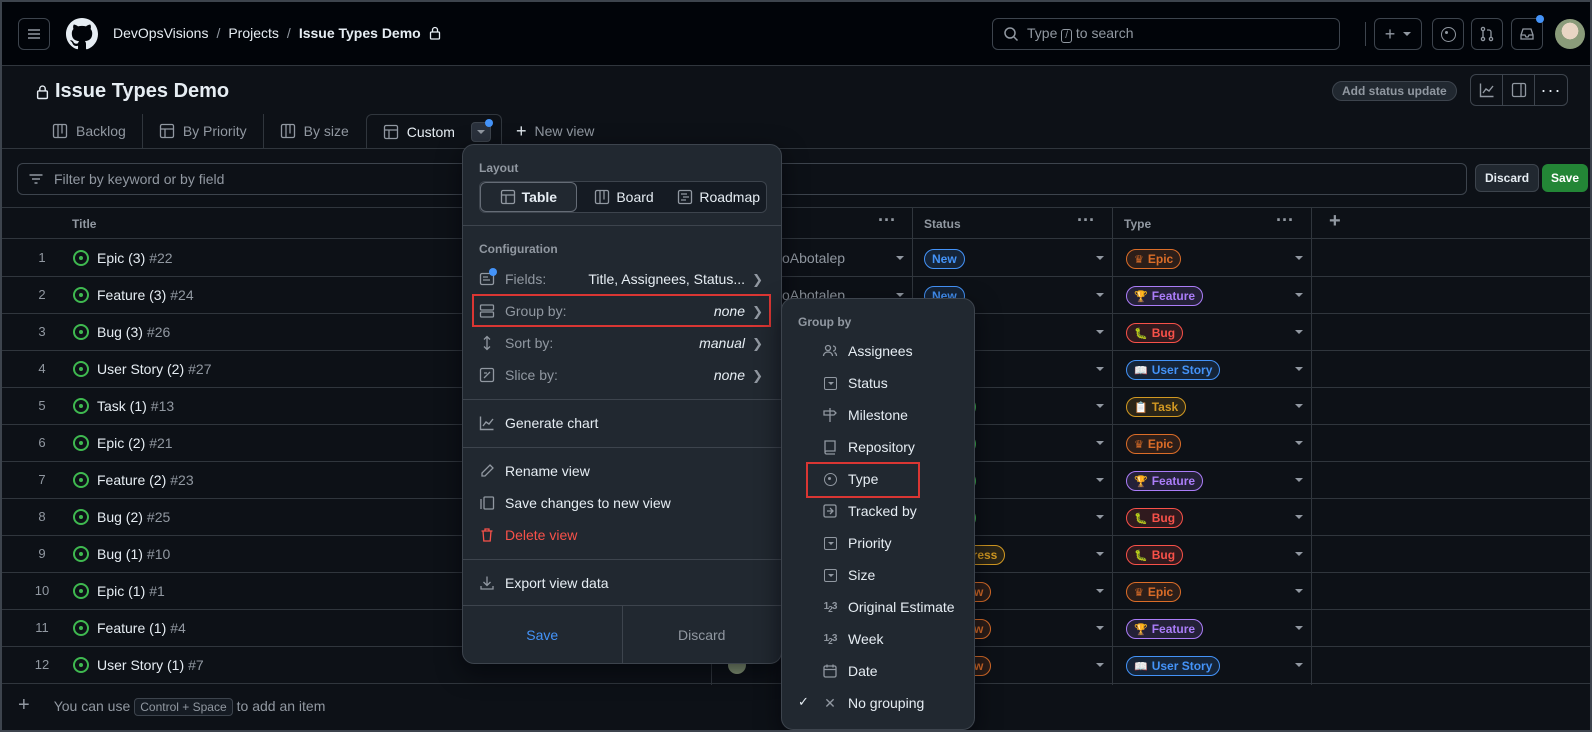 The width and height of the screenshot is (1592, 732). I want to click on group-by-option-assignees: Assignees, so click(883, 351).